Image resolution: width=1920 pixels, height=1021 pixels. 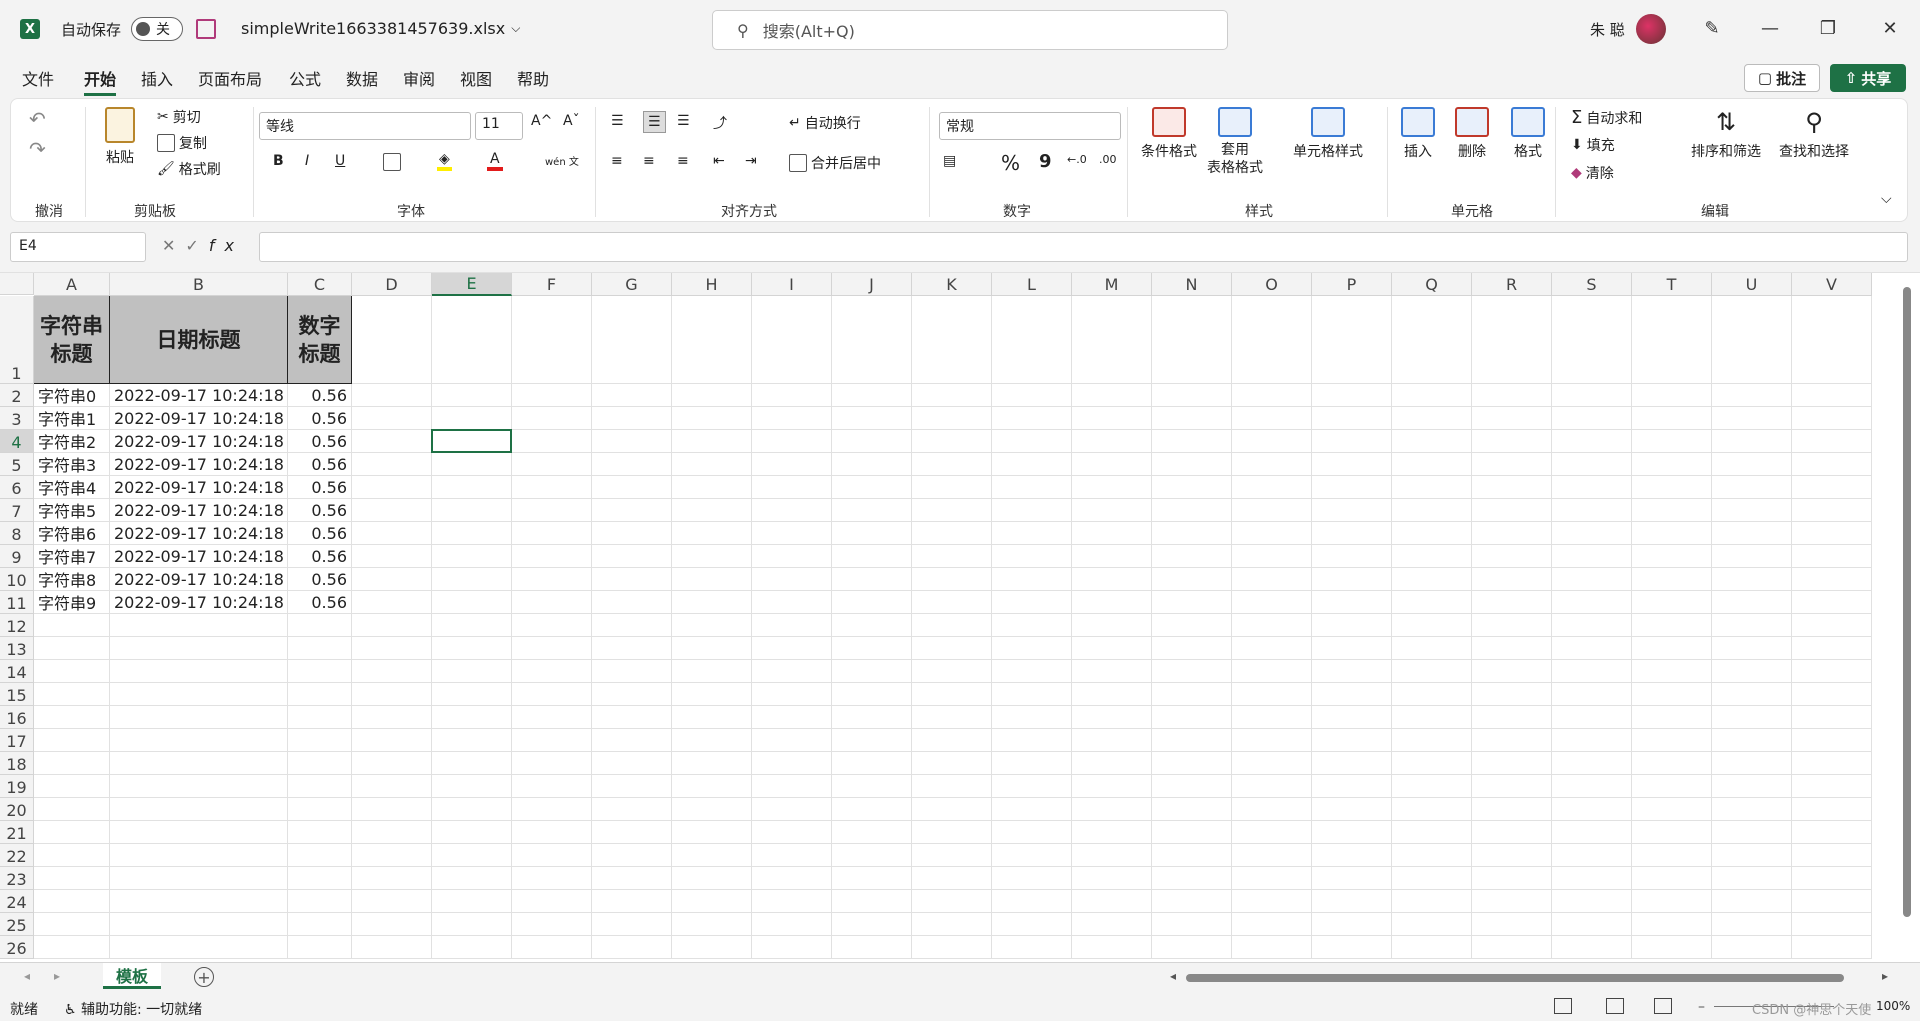 What do you see at coordinates (1083, 247) in the screenshot?
I see `formula-input` at bounding box center [1083, 247].